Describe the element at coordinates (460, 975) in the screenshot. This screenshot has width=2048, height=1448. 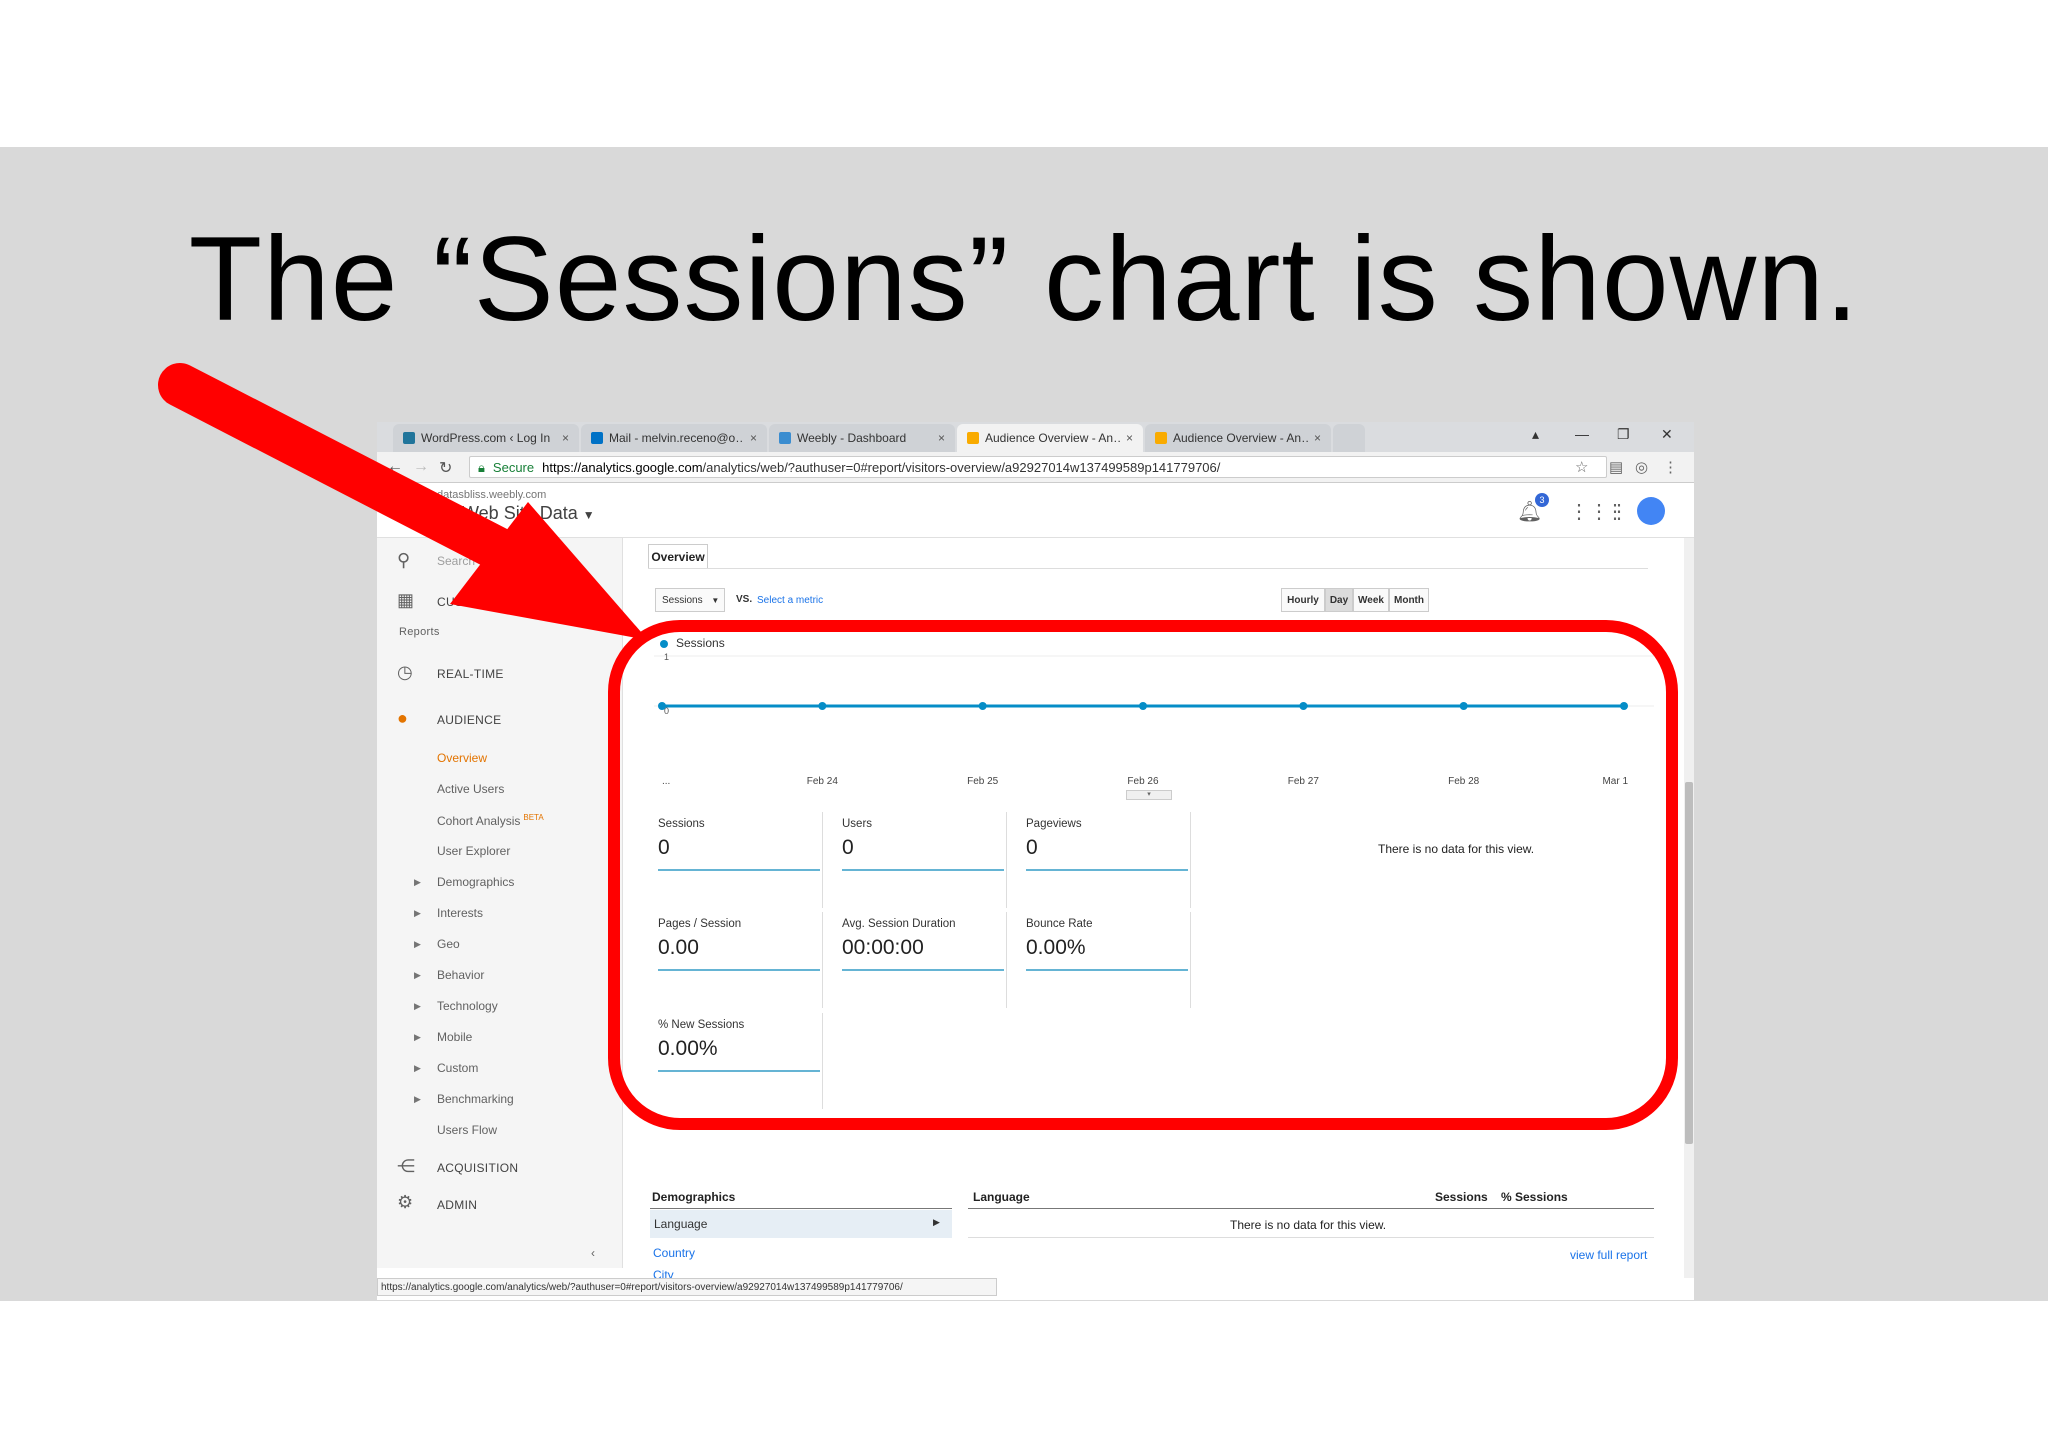
I see `sidebar-subitem-behavior: Behavior` at that location.